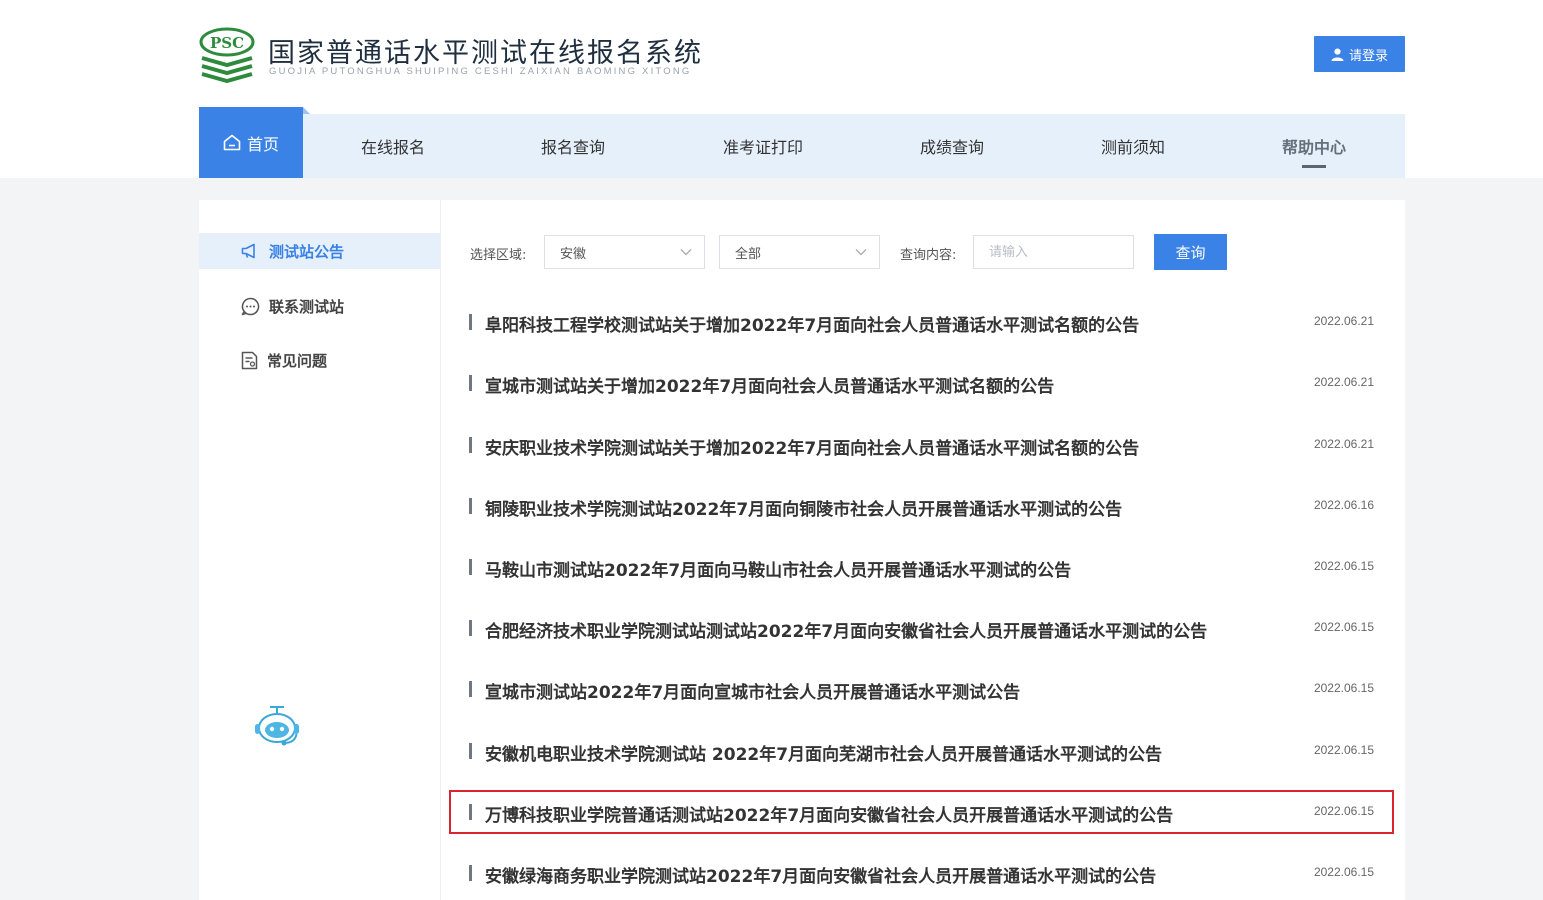 The image size is (1543, 900). What do you see at coordinates (1337, 54) in the screenshot?
I see `user-icon` at bounding box center [1337, 54].